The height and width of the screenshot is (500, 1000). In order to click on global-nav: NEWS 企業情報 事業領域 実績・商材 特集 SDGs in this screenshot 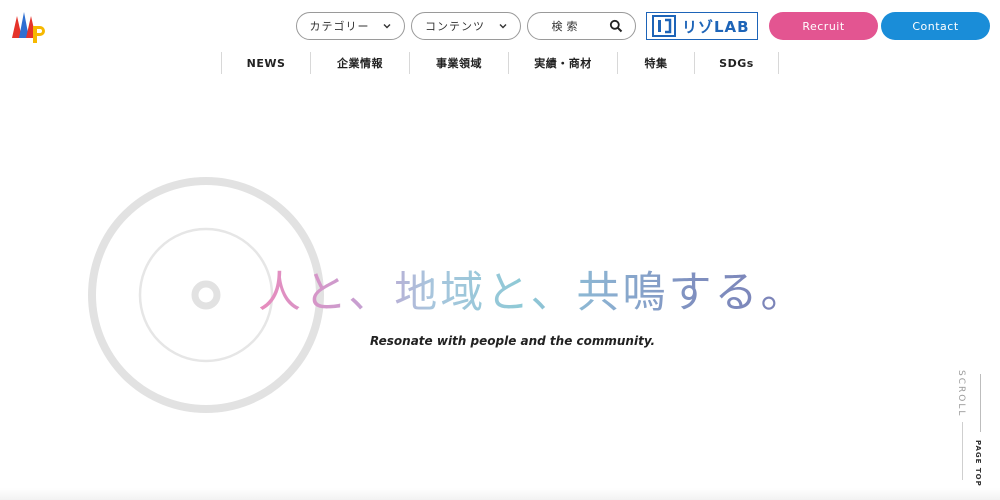, I will do `click(500, 63)`.